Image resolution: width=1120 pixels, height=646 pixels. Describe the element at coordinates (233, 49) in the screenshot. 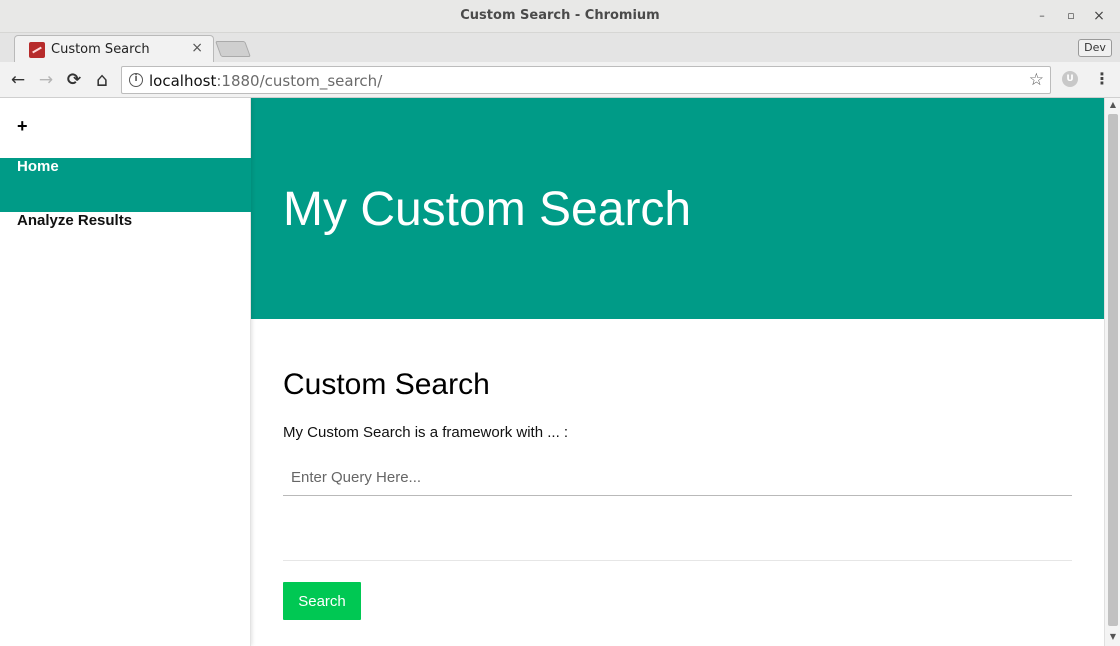

I see `new-tab-button` at that location.